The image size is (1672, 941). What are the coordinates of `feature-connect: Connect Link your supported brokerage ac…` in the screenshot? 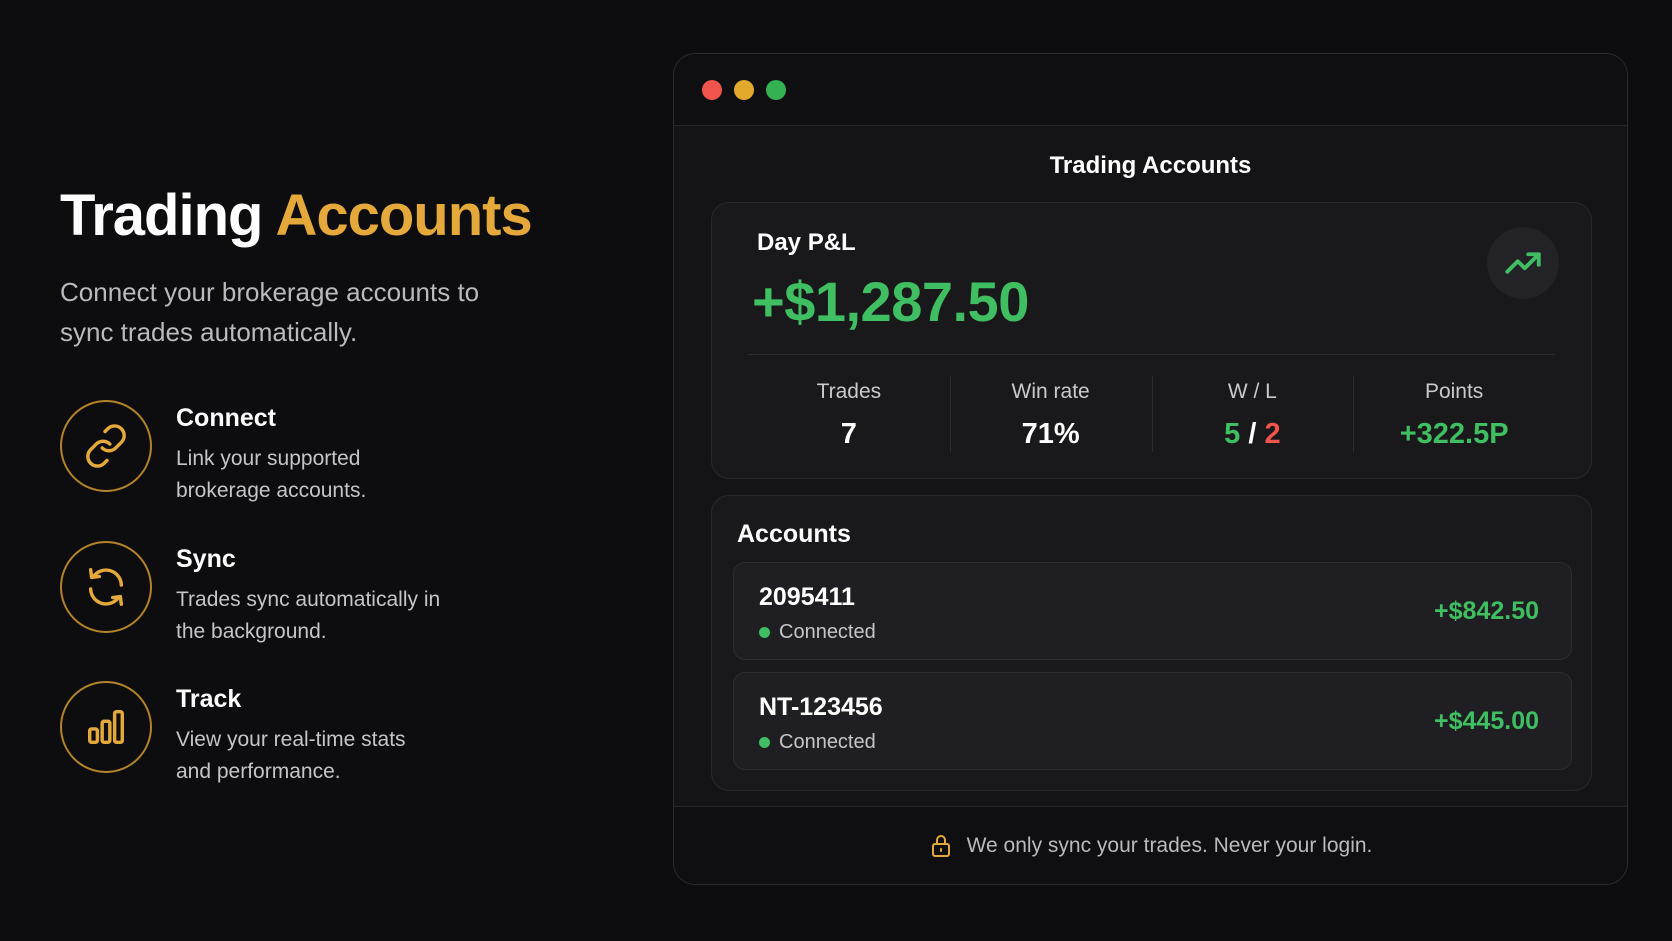 It's located at (253, 453).